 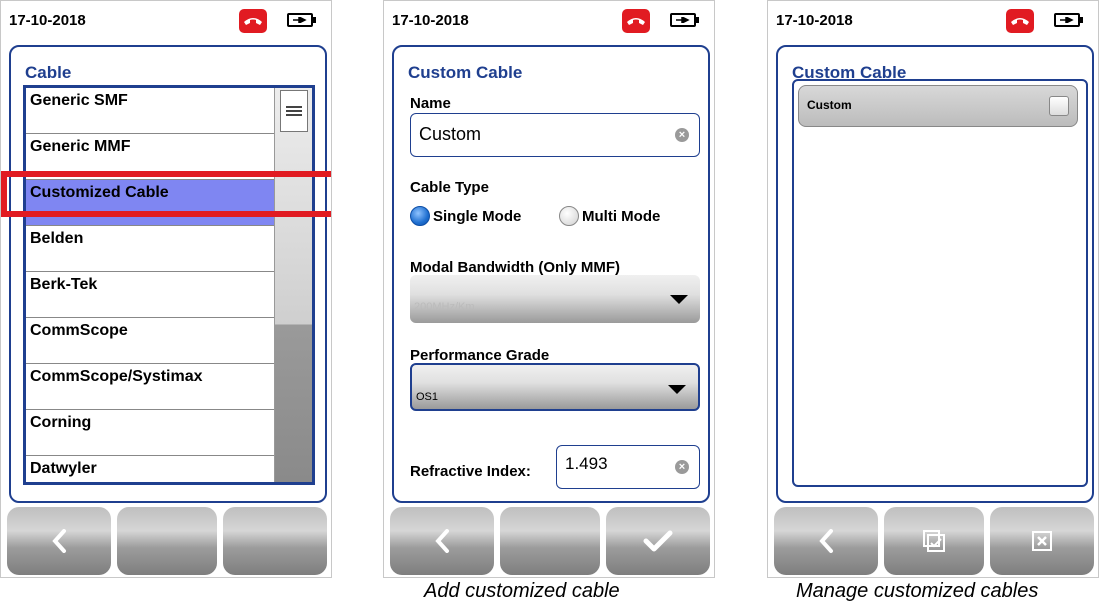 What do you see at coordinates (444, 307) in the screenshot?
I see `modal-bandwidth-value: 200MHz/Km` at bounding box center [444, 307].